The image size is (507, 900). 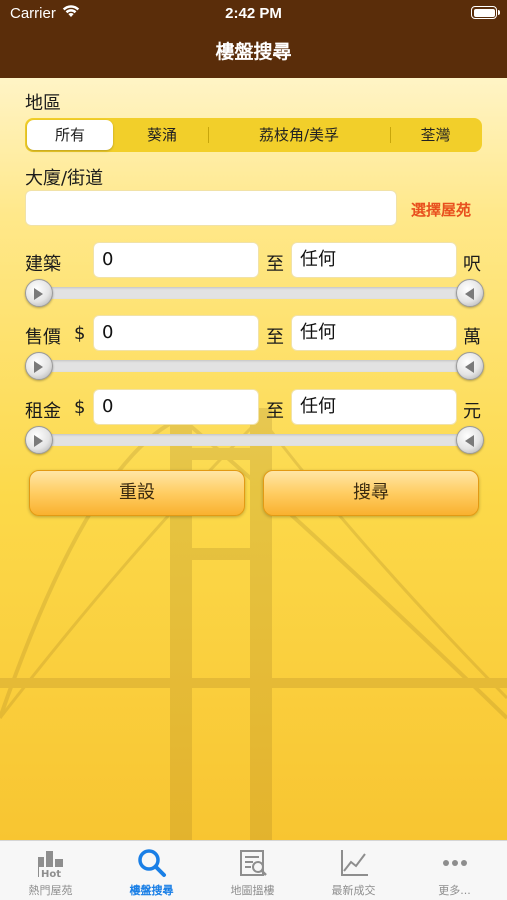 I want to click on hot-buildings-icon: Hot, so click(x=51, y=865).